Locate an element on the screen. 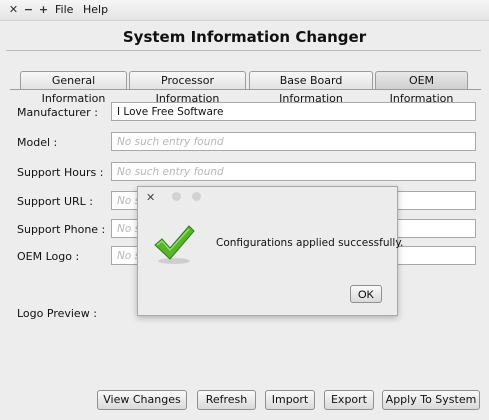 Image resolution: width=489 pixels, height=420 pixels. dialog-maximize-icon is located at coordinates (196, 196).